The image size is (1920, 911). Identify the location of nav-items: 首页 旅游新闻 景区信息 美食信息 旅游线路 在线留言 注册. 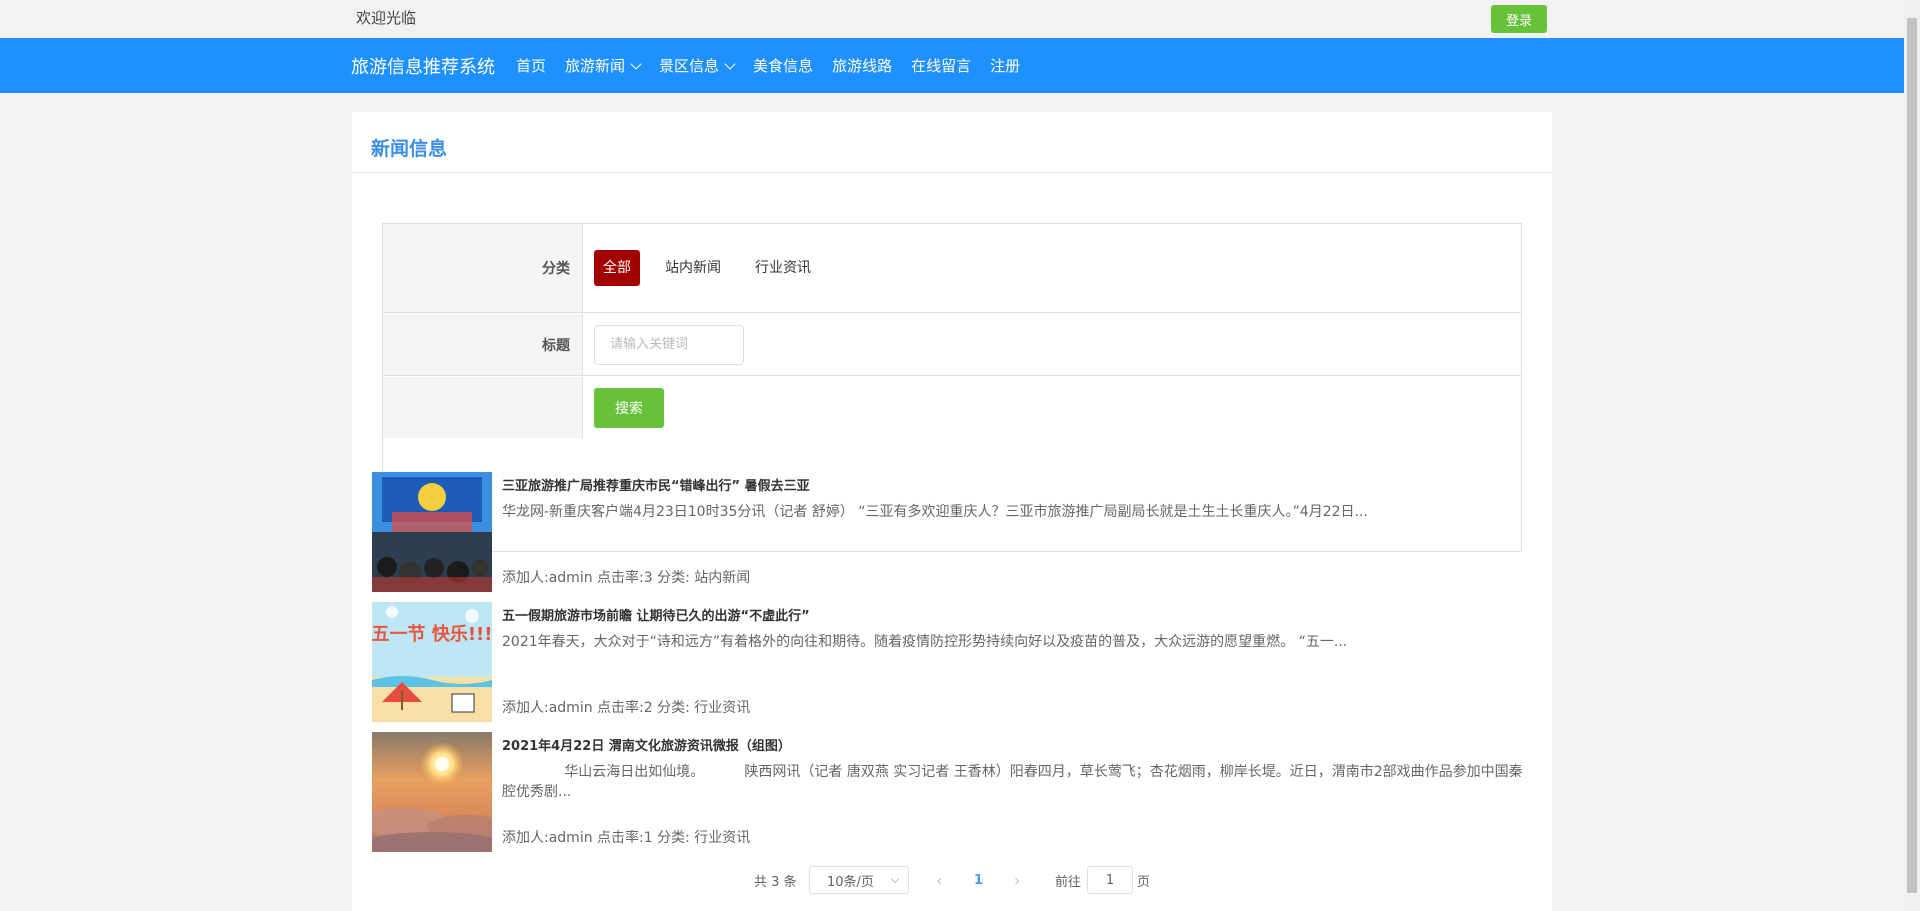
(777, 65).